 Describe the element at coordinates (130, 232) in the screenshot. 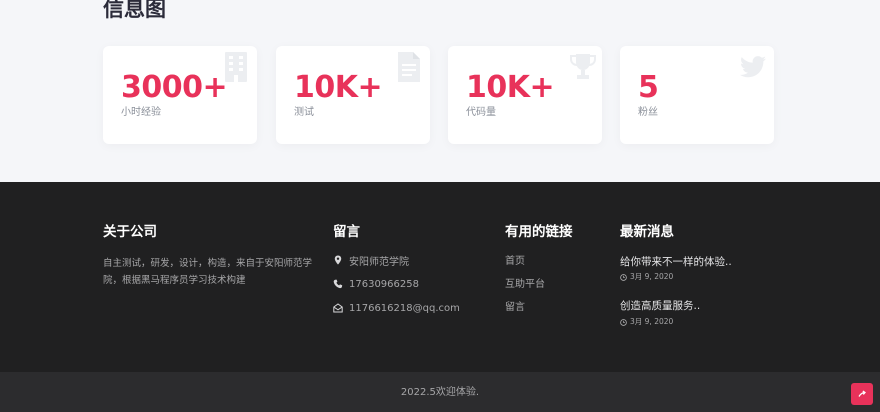

I see `about-title: 关于公司` at that location.